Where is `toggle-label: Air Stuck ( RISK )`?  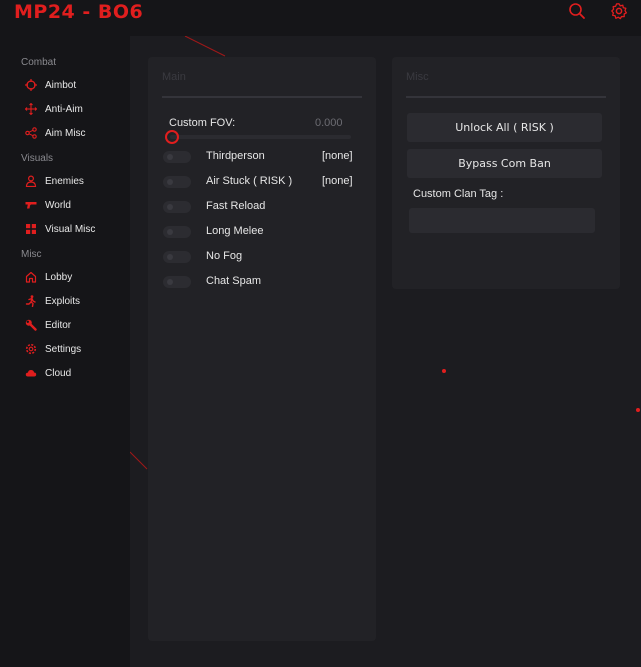 toggle-label: Air Stuck ( RISK ) is located at coordinates (249, 181).